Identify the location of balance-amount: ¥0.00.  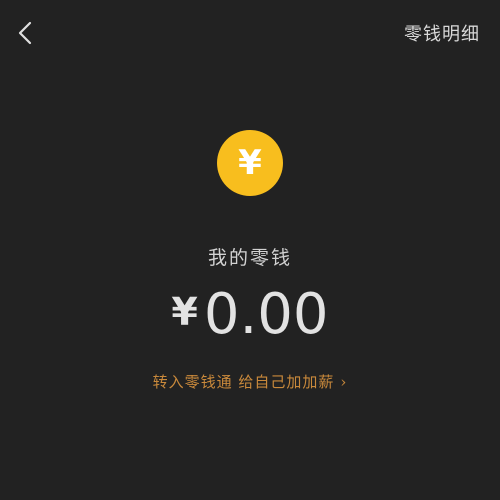
(250, 314).